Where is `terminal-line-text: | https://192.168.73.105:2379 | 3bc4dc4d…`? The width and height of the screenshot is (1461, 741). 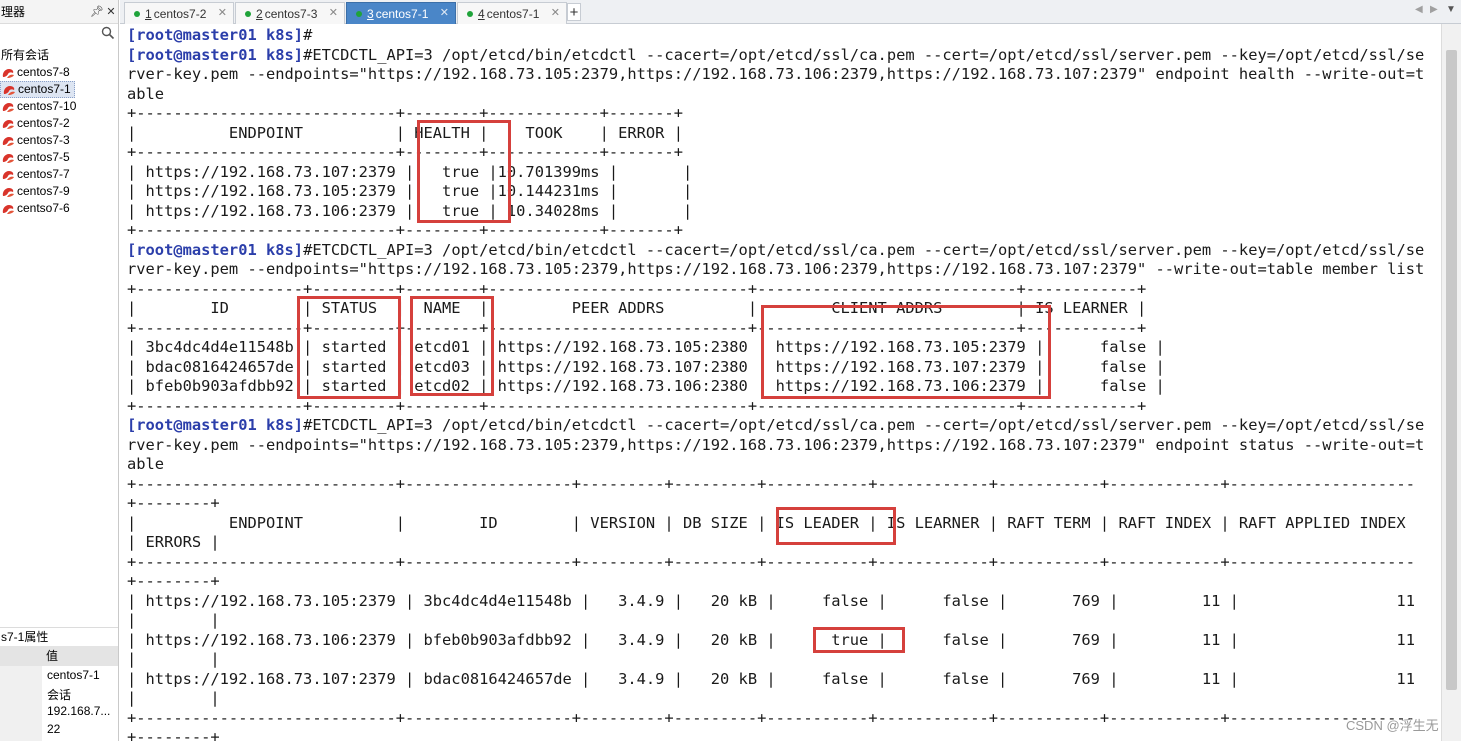
terminal-line-text: | https://192.168.73.105:2379 | 3bc4dc4d… is located at coordinates (771, 600).